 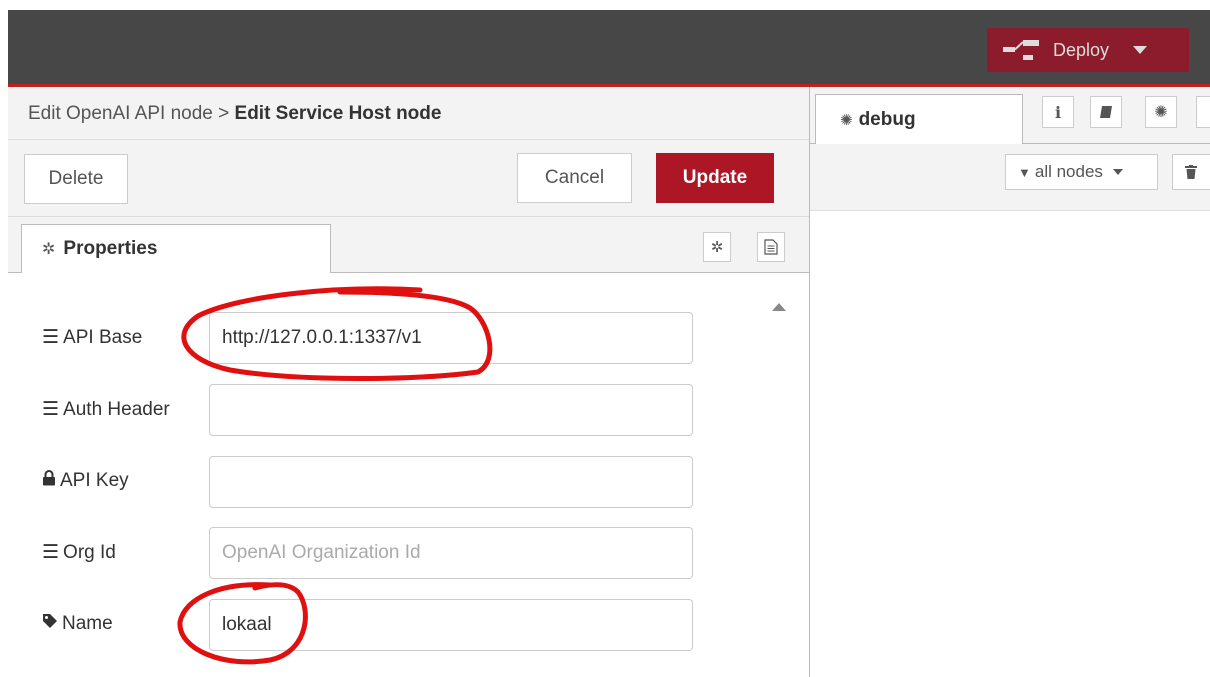 I want to click on debug-tab-button: ✺, so click(x=1161, y=112).